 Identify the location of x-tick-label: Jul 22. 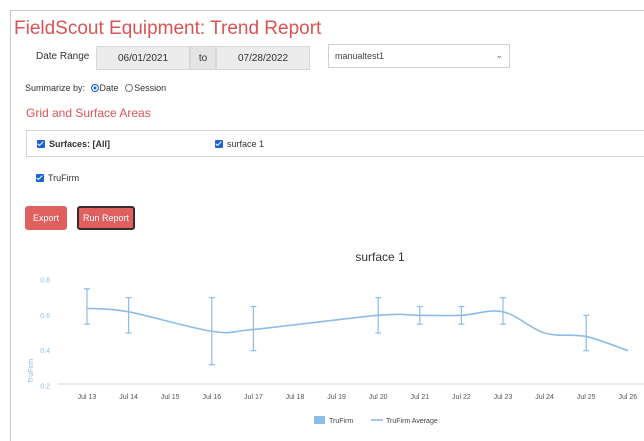
(461, 397).